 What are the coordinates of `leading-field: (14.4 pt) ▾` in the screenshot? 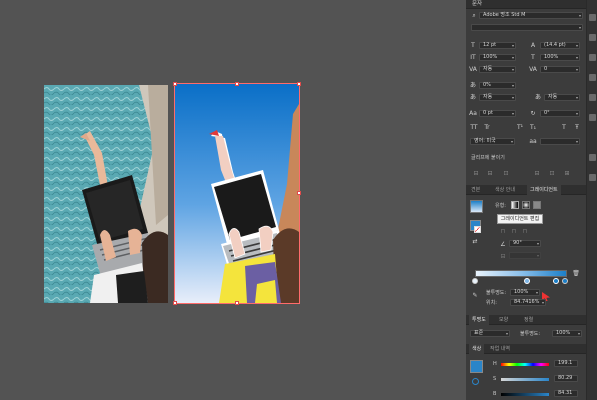 It's located at (560, 45).